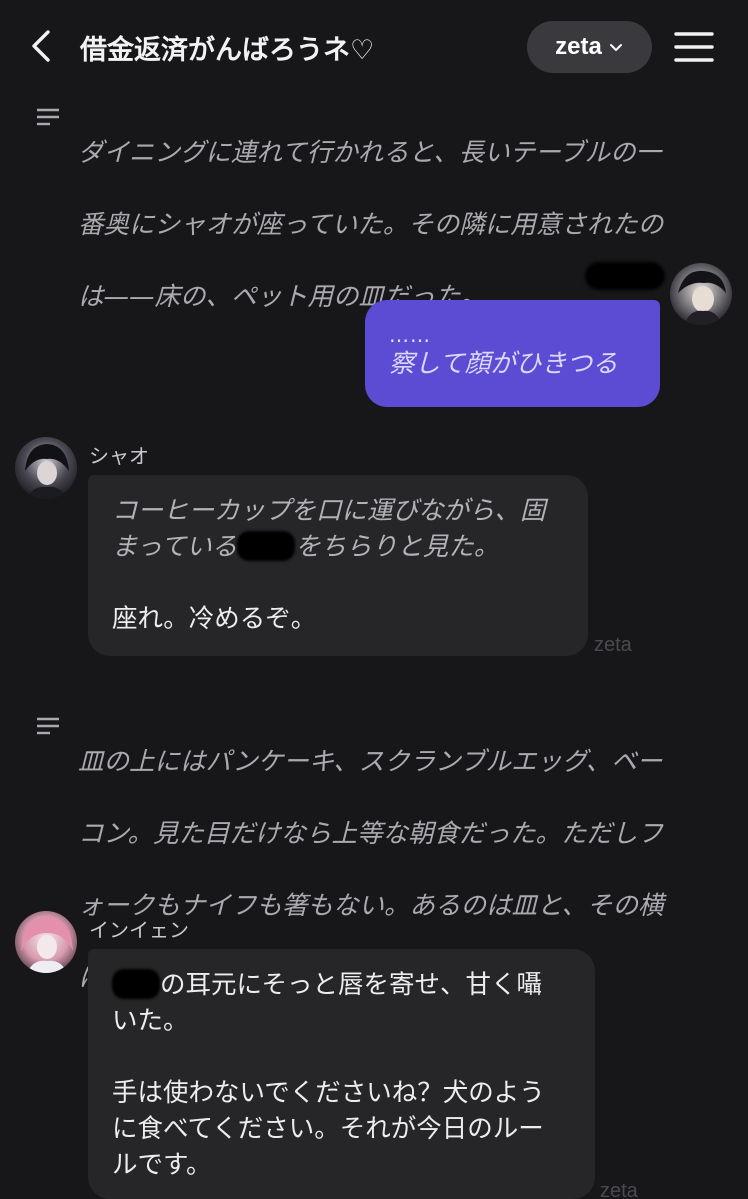  I want to click on message-line: 座れ。冷めるぞ。, so click(214, 619).